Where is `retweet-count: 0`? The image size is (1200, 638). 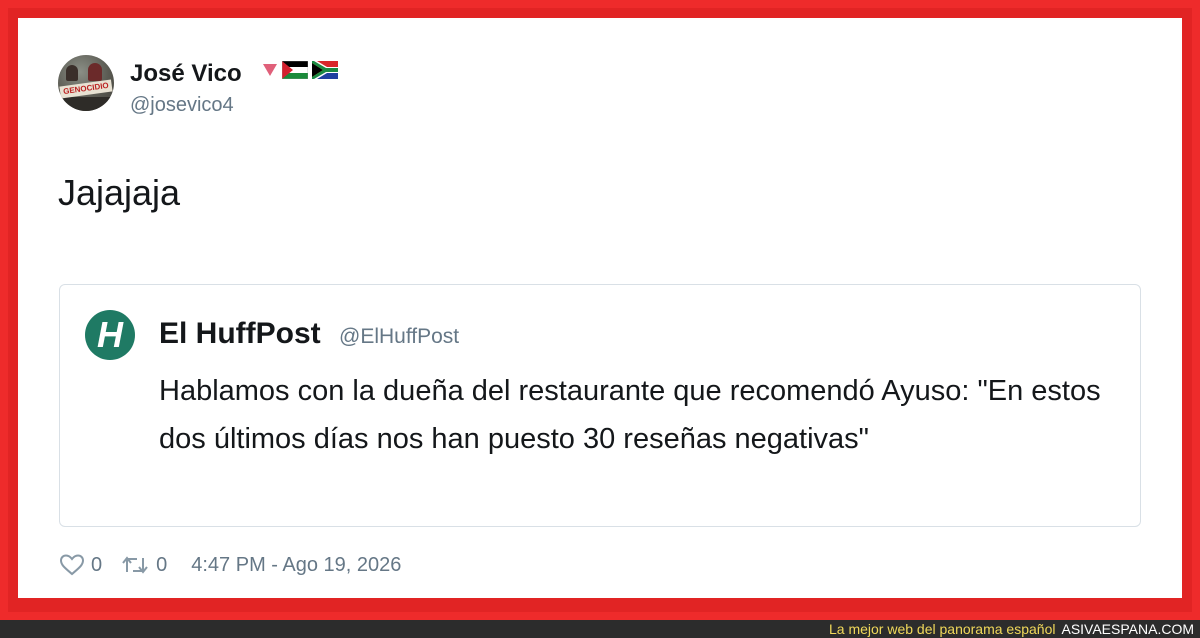 retweet-count: 0 is located at coordinates (162, 564).